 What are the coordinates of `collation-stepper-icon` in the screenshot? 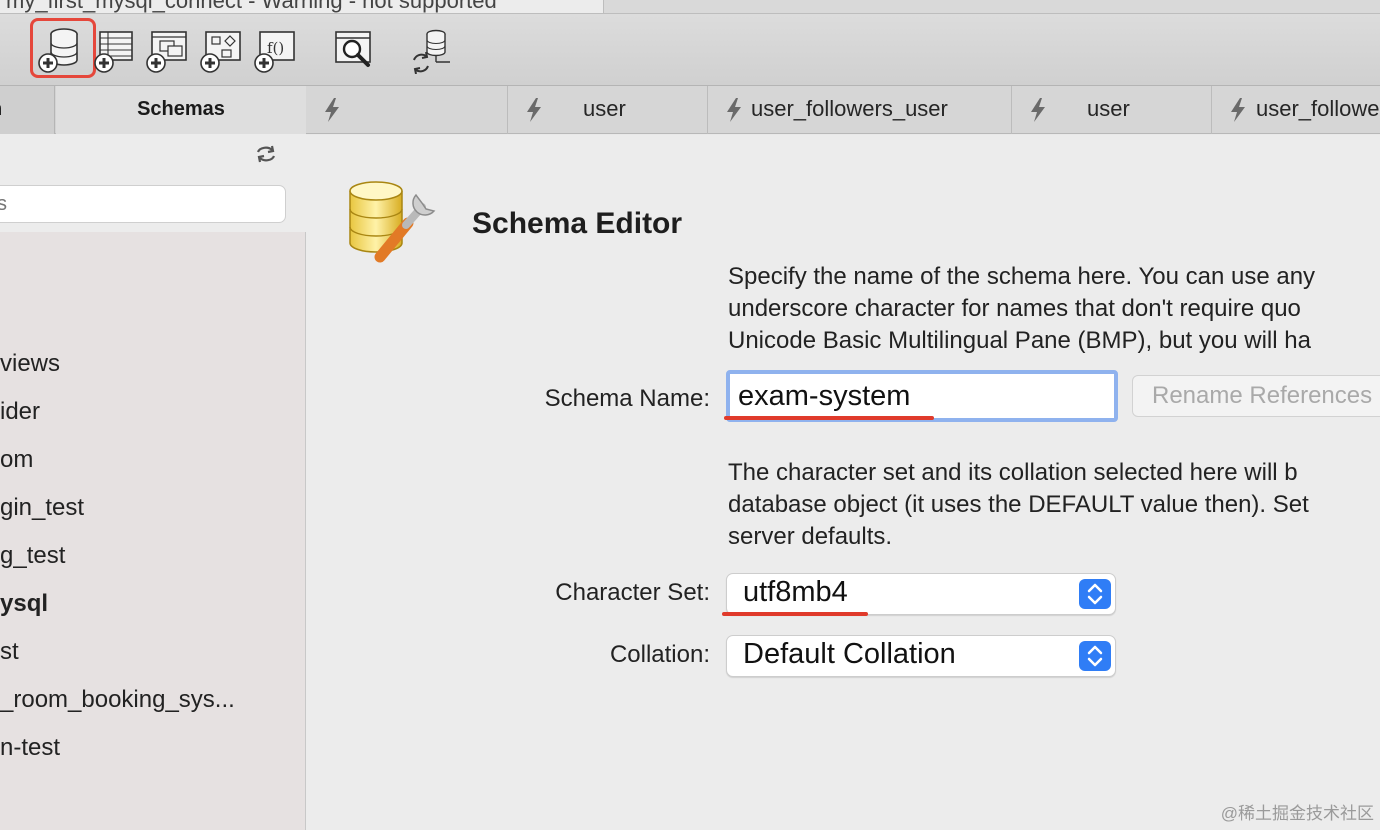 It's located at (1095, 656).